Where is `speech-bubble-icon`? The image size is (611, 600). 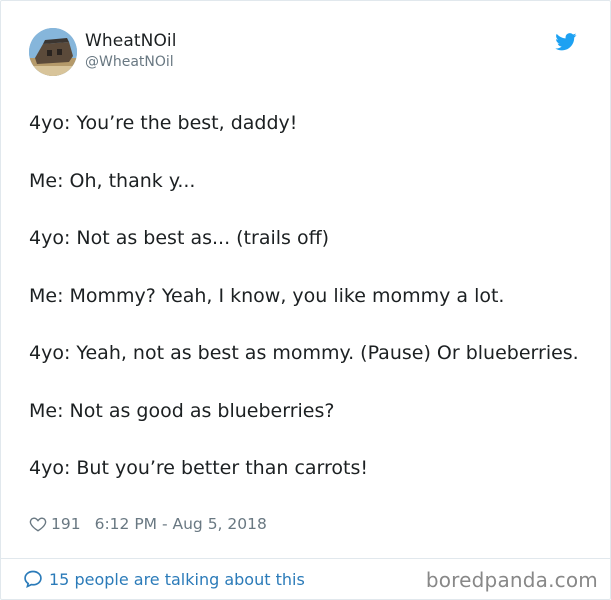 speech-bubble-icon is located at coordinates (33, 579).